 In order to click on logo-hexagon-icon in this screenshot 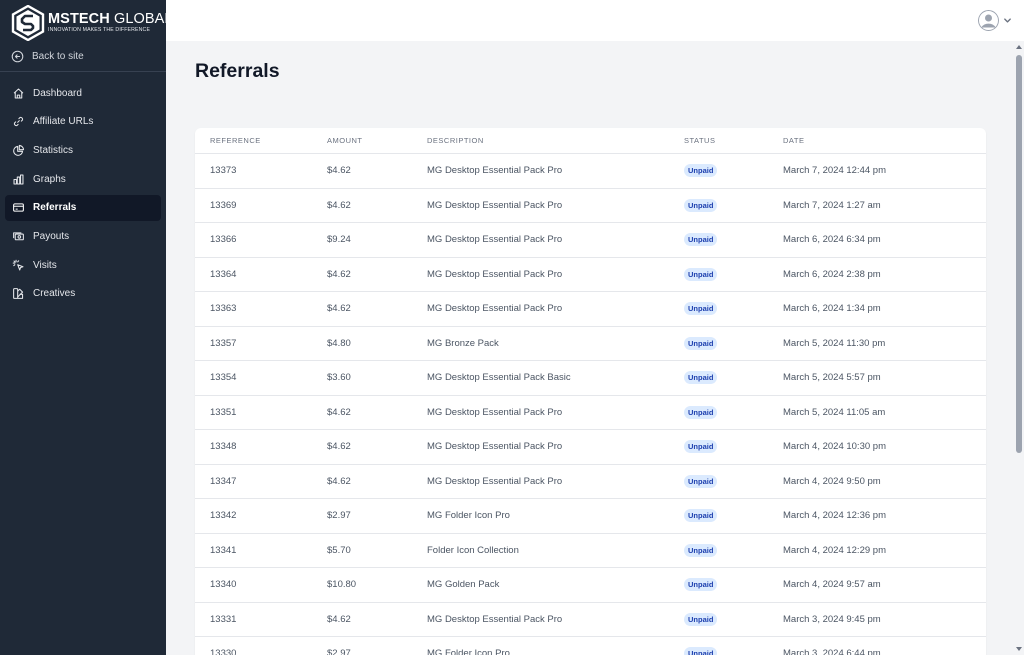, I will do `click(28, 23)`.